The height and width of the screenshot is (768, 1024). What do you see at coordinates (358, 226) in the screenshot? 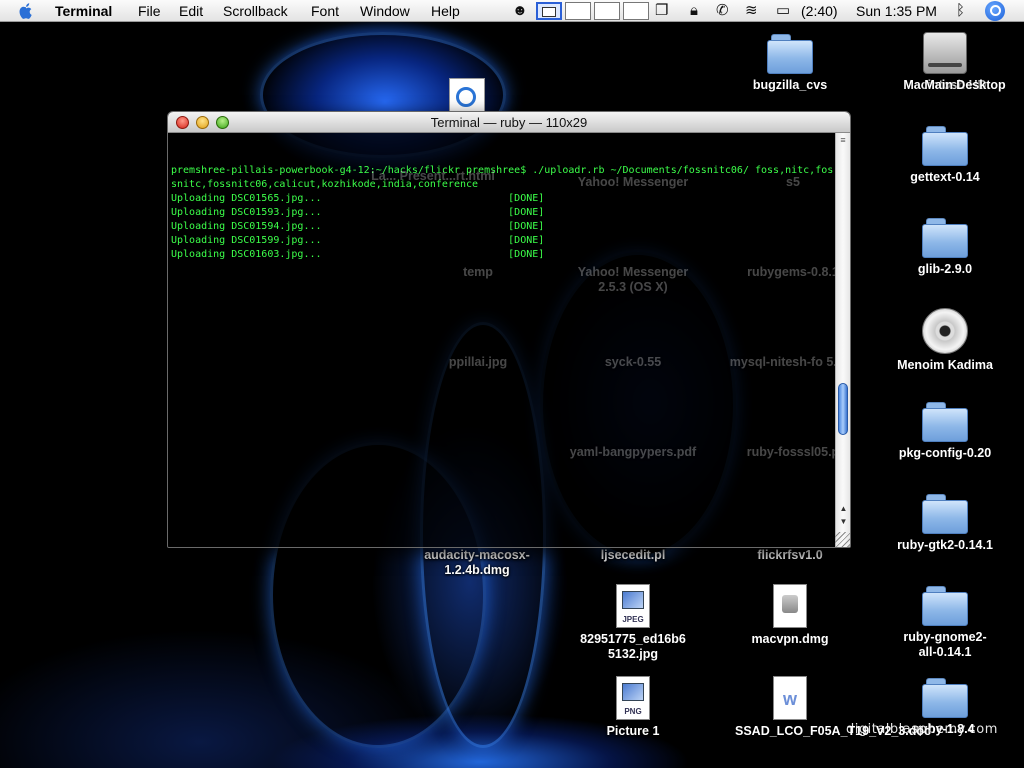
I see `terminal-line: Uploading DSC01594.jpg... [DONE]` at bounding box center [358, 226].